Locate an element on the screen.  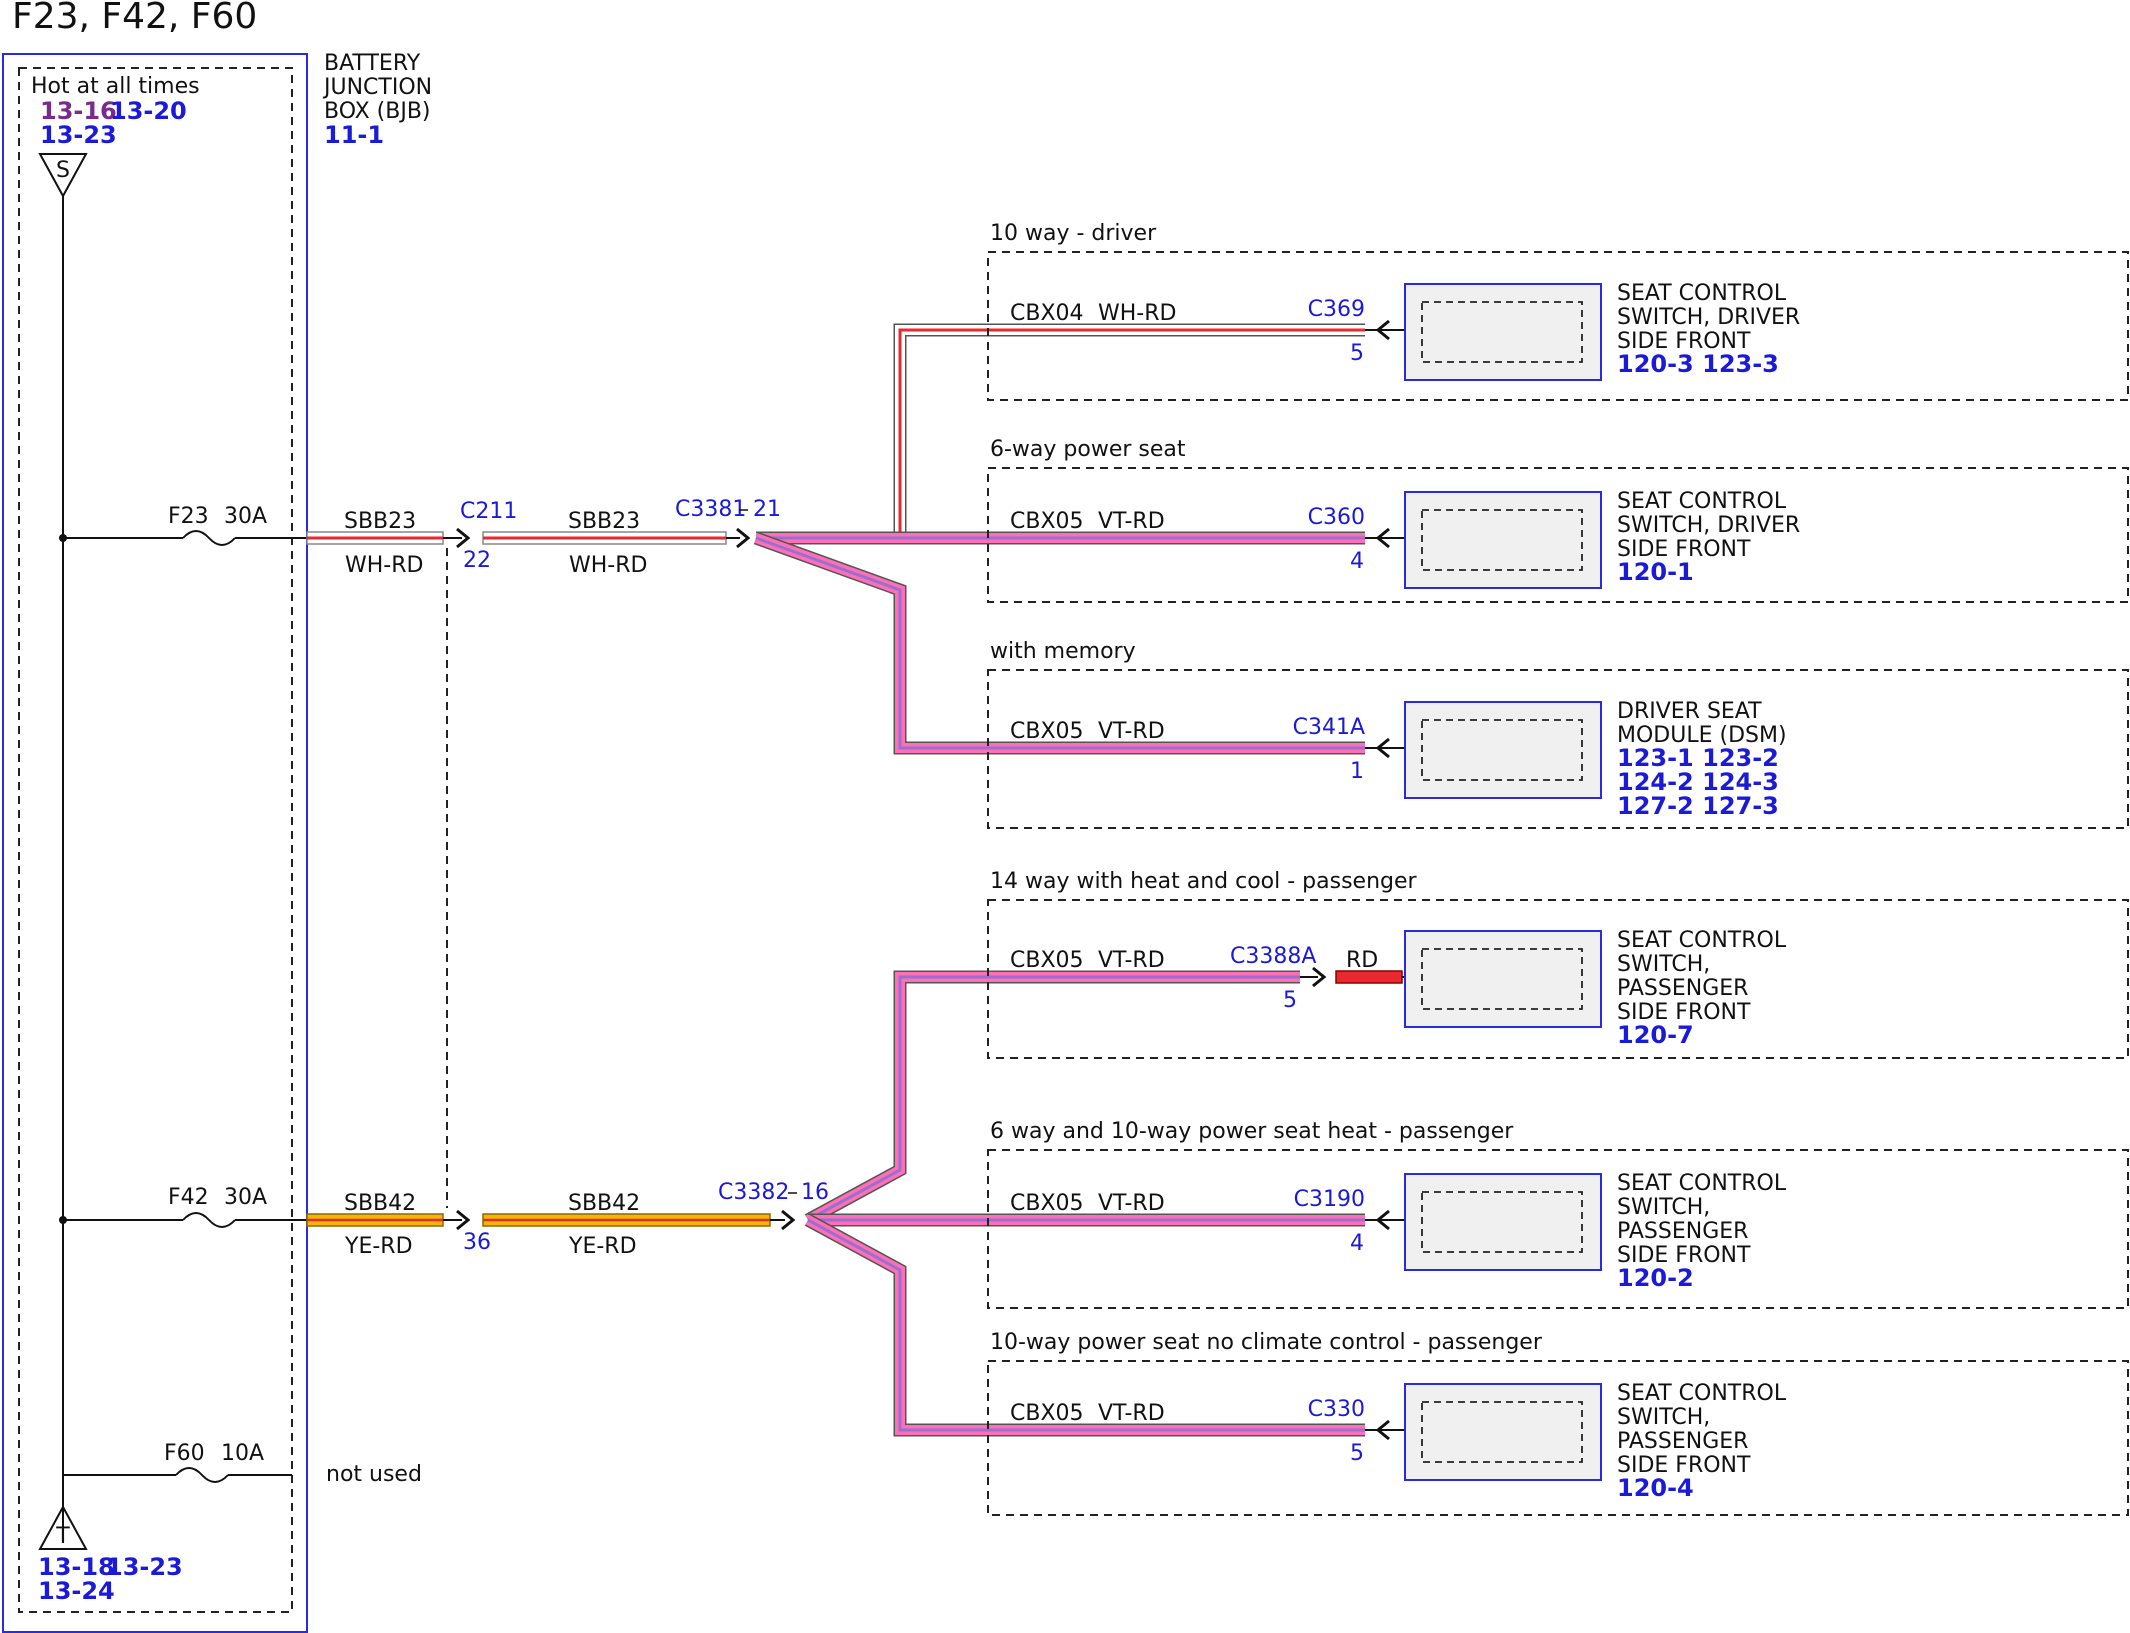
connector-c341a: C341A is located at coordinates (1329, 727).